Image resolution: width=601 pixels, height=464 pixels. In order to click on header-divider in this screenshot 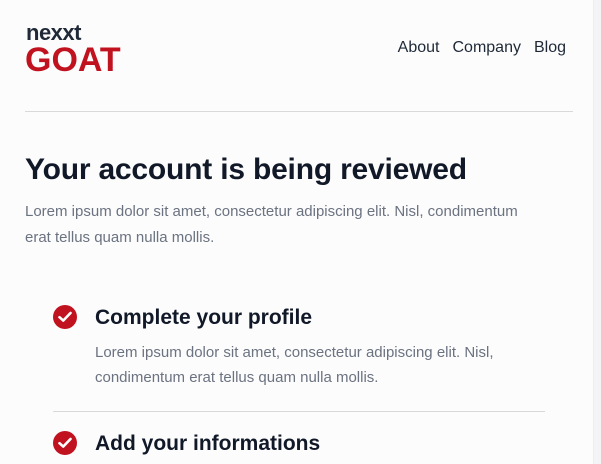, I will do `click(299, 111)`.